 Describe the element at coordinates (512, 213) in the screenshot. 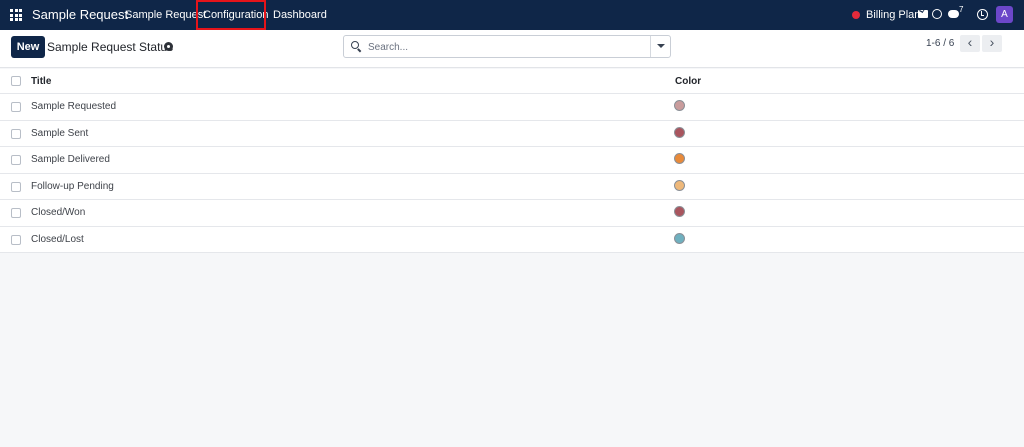

I see `table-row: Closed/Won` at that location.